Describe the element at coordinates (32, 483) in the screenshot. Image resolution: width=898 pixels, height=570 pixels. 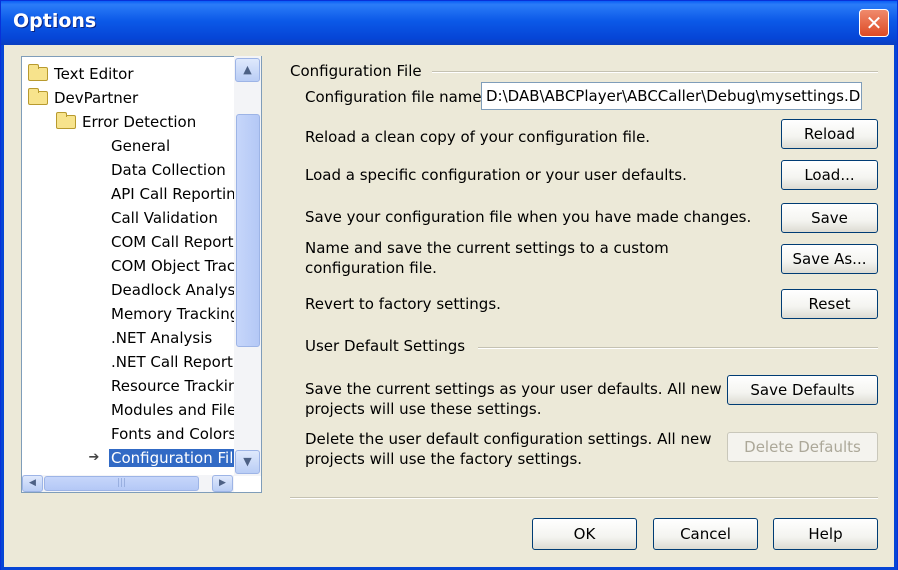
I see `scroll-left-icon: ◀` at that location.